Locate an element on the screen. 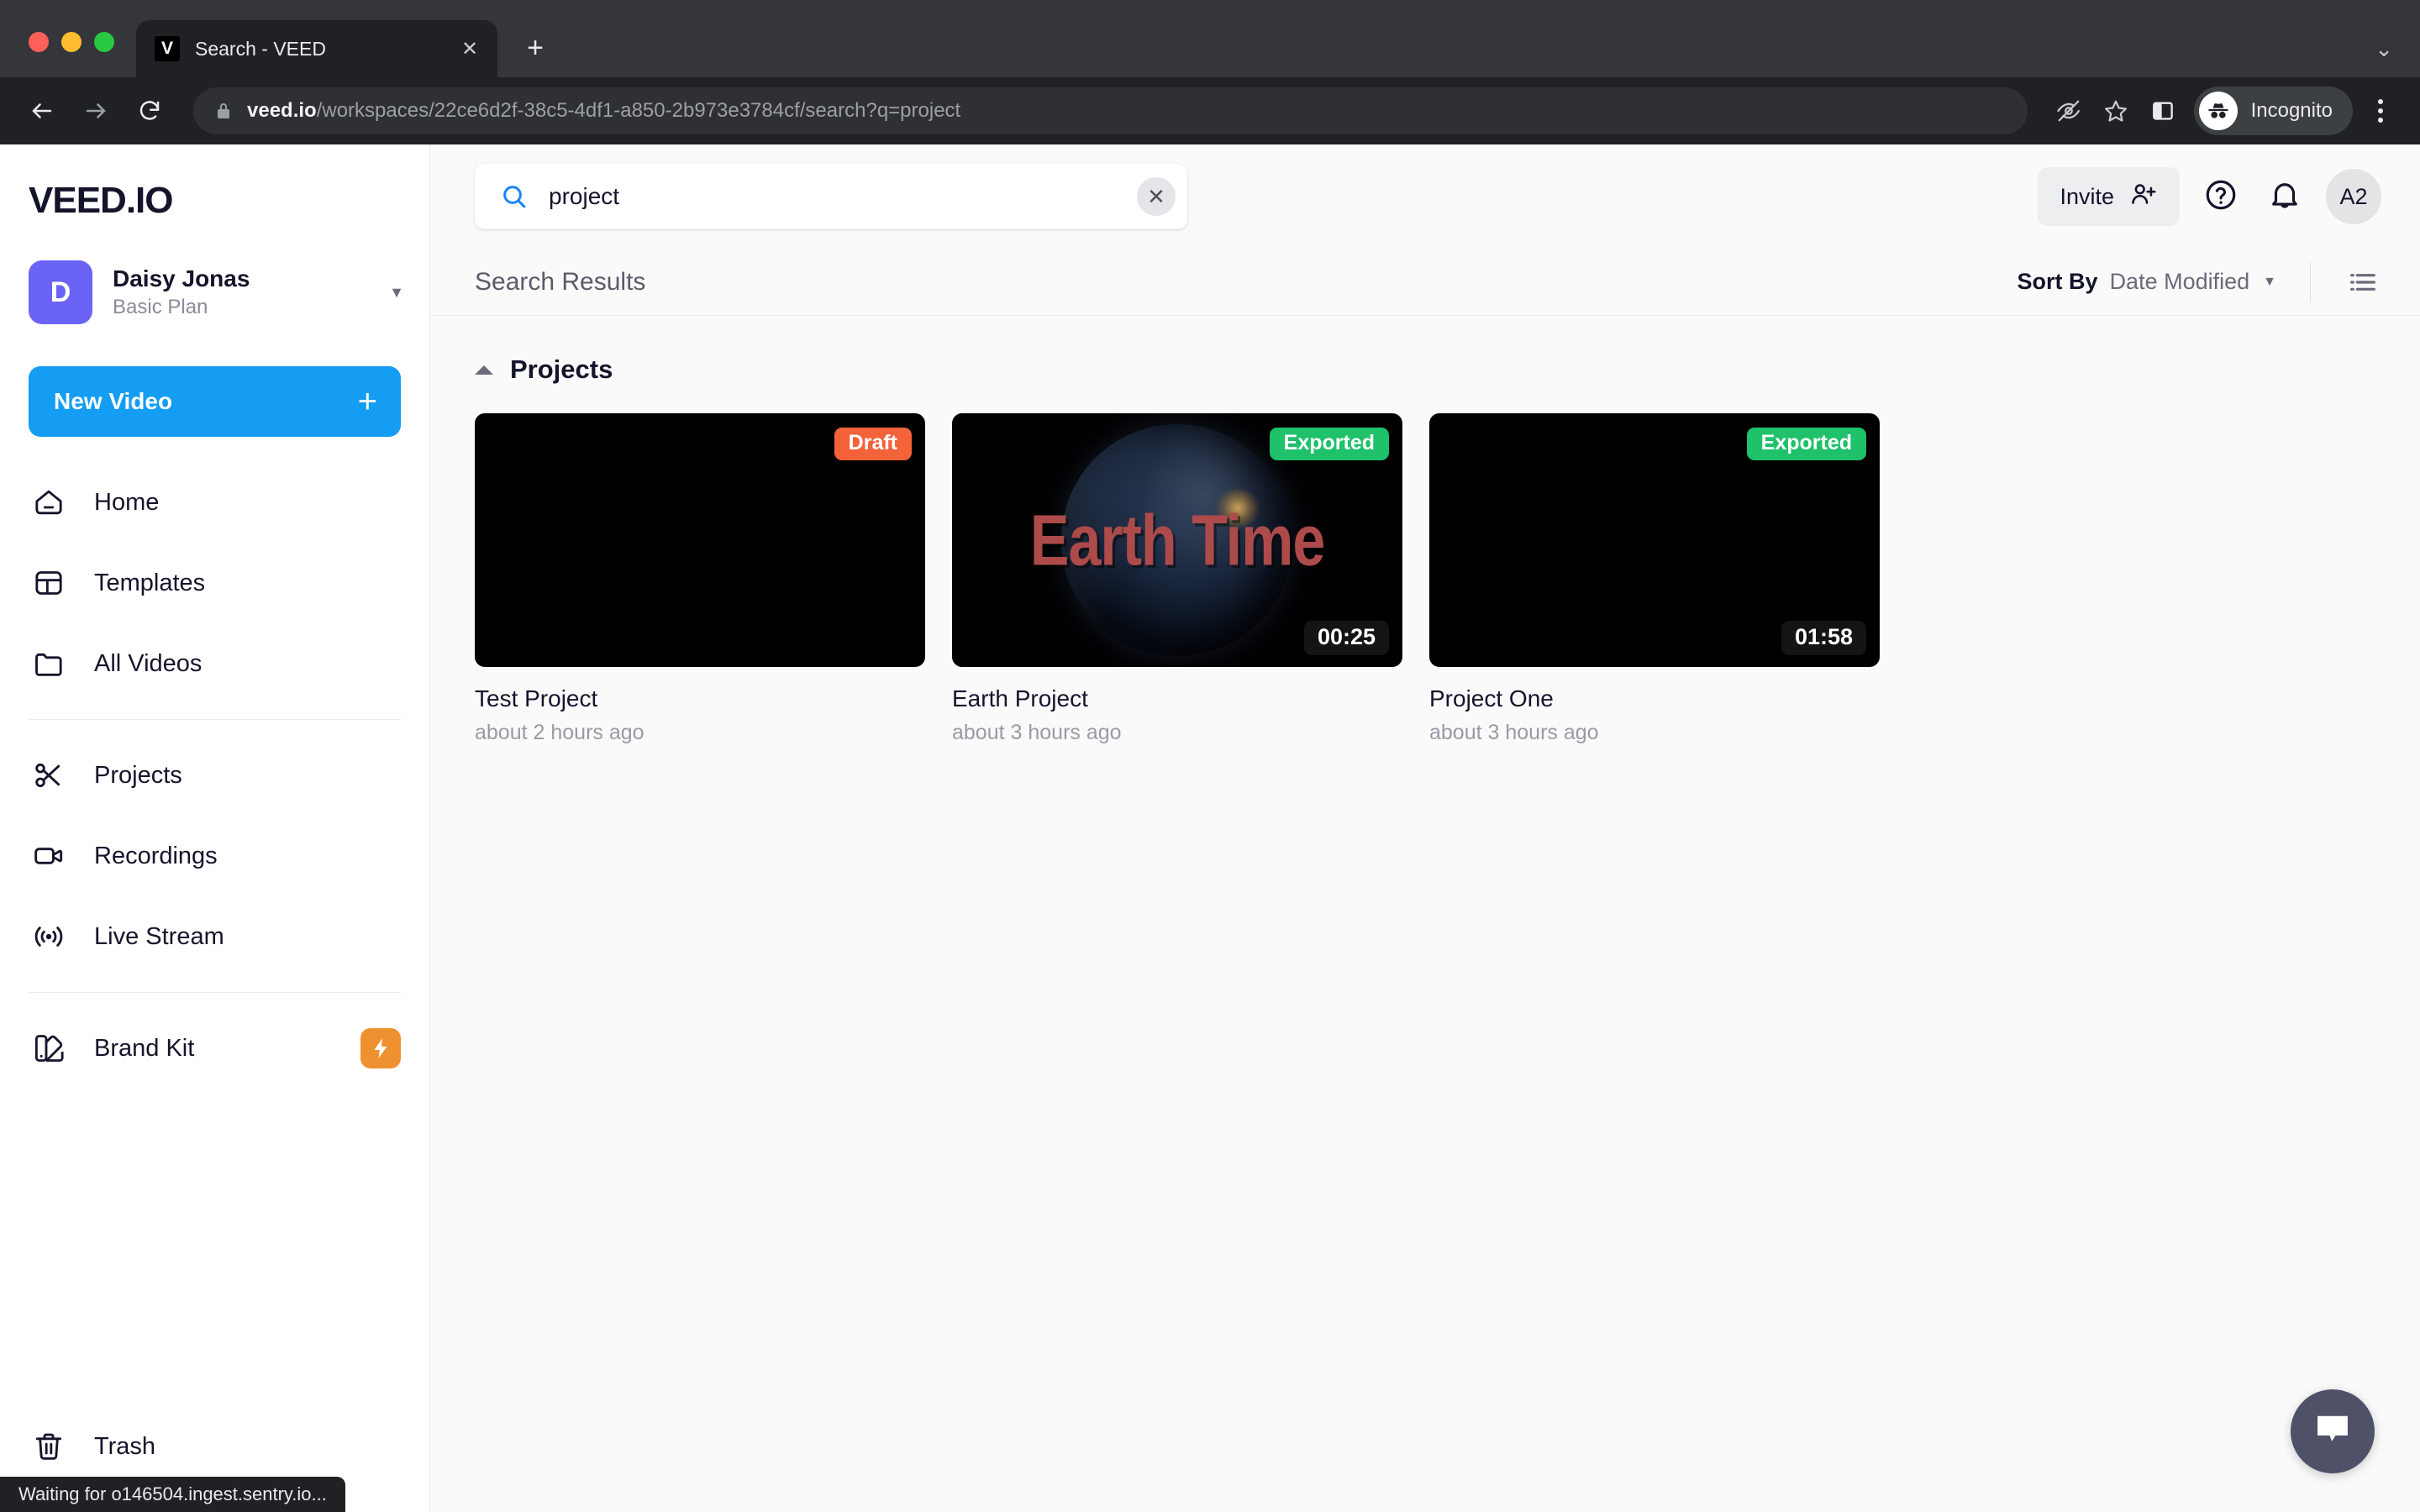  sidebar-item-trash: Trash is located at coordinates (214, 1446).